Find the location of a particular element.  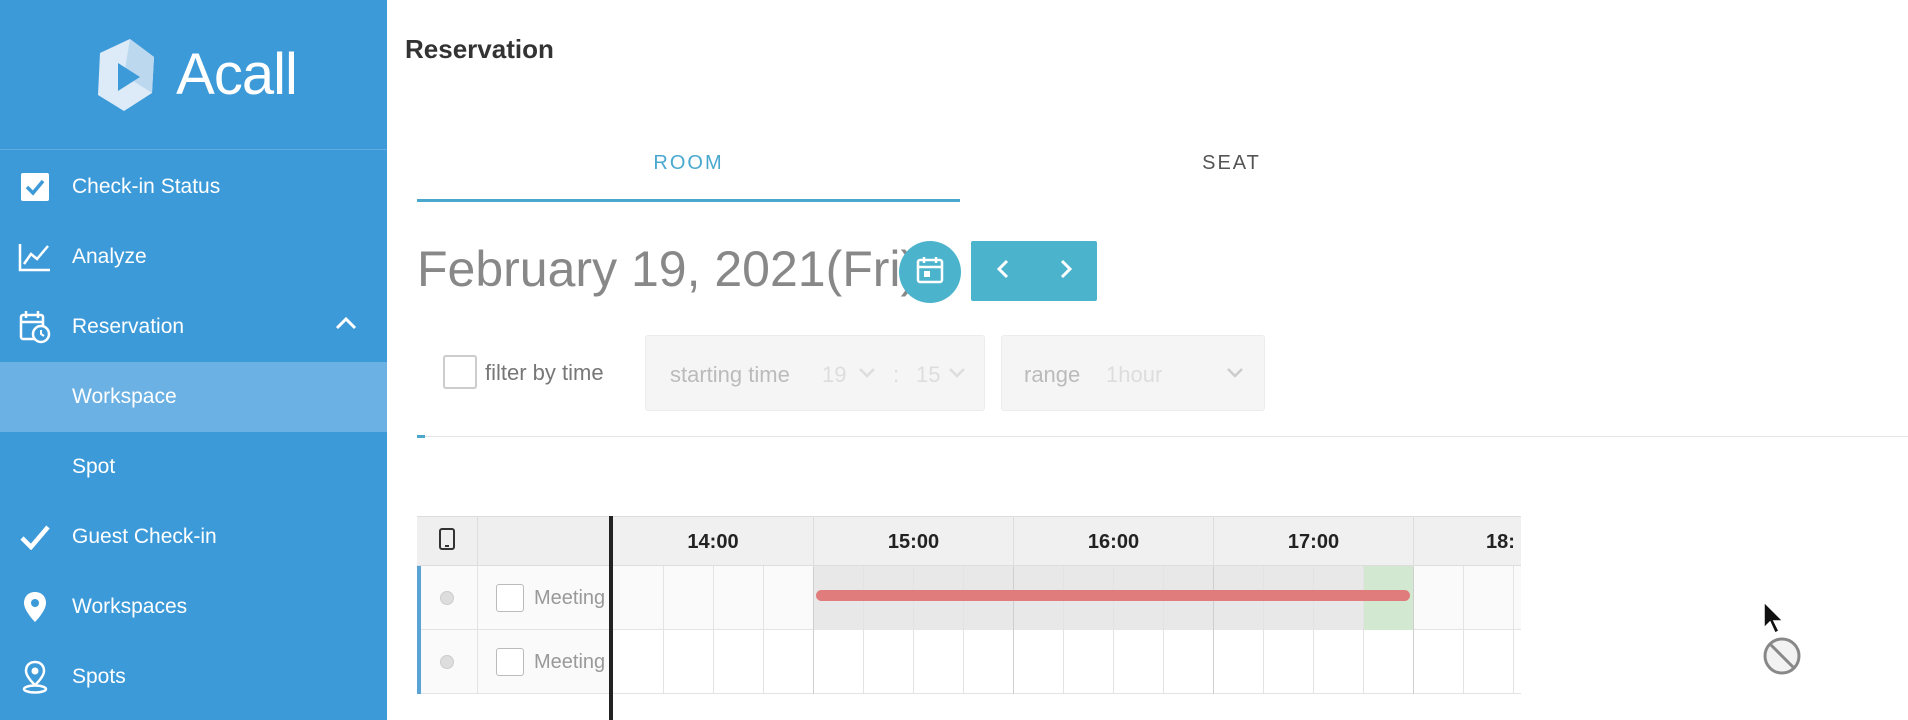

range-label: range is located at coordinates (1052, 374).